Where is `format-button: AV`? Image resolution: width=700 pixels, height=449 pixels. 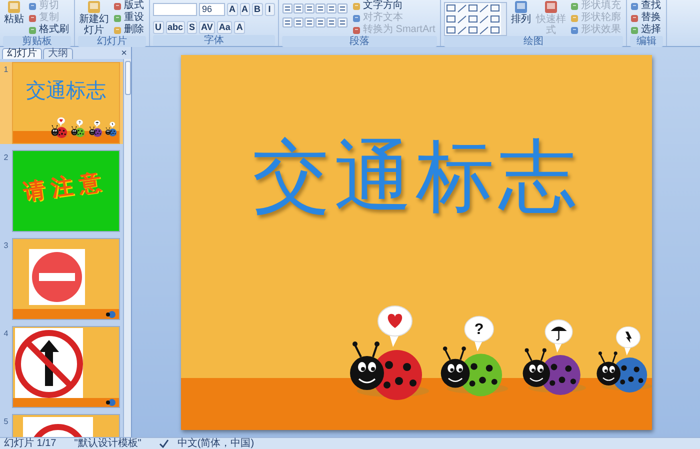
format-button: AV is located at coordinates (207, 27).